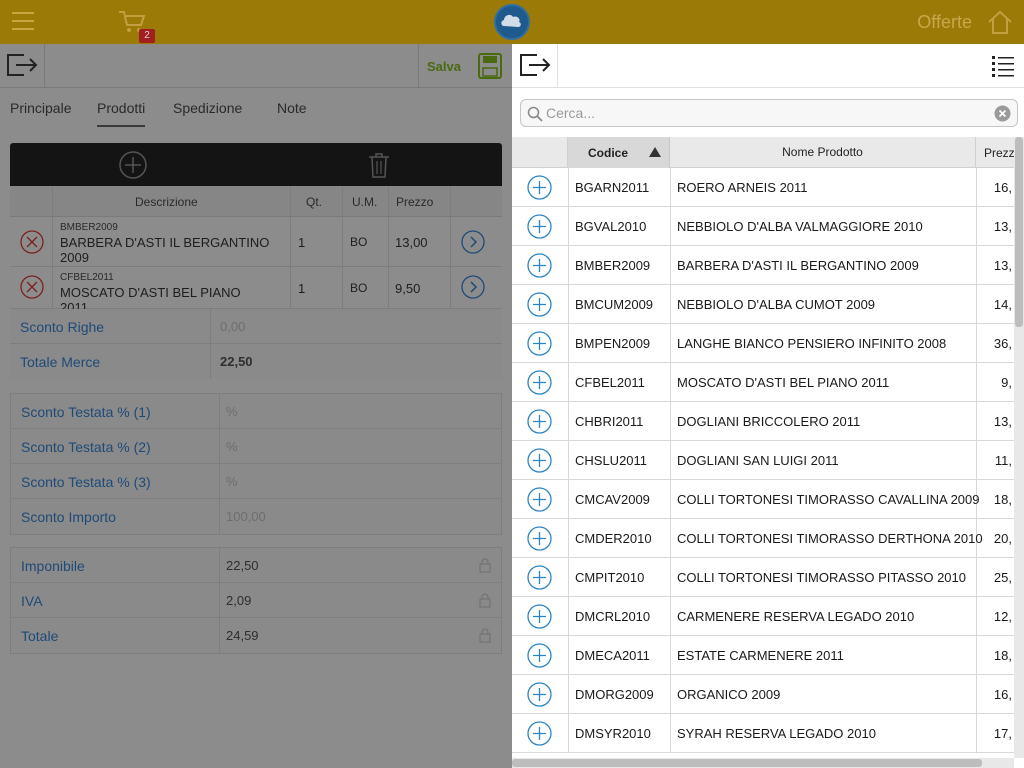  I want to click on product-price: 16,, so click(1002, 187).